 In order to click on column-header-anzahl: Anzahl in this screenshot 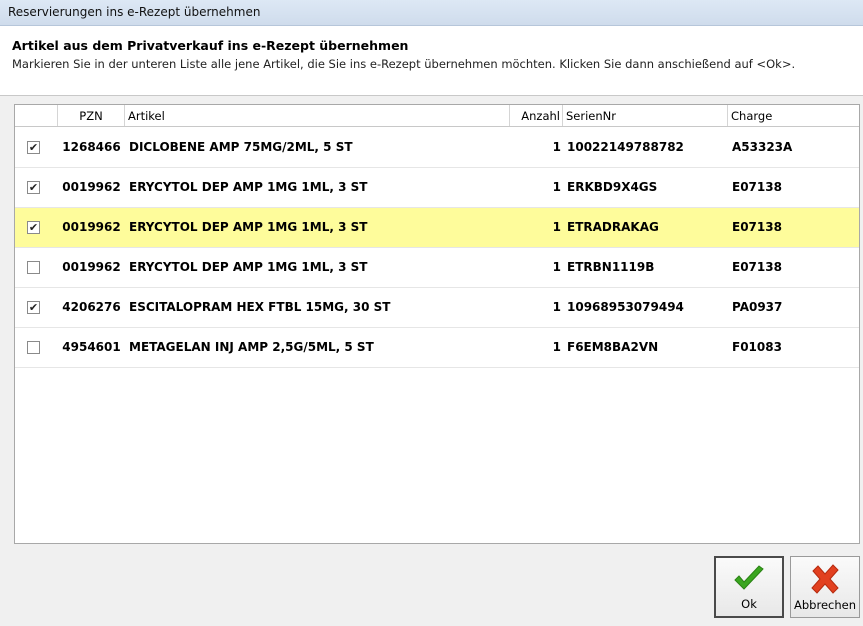, I will do `click(536, 115)`.